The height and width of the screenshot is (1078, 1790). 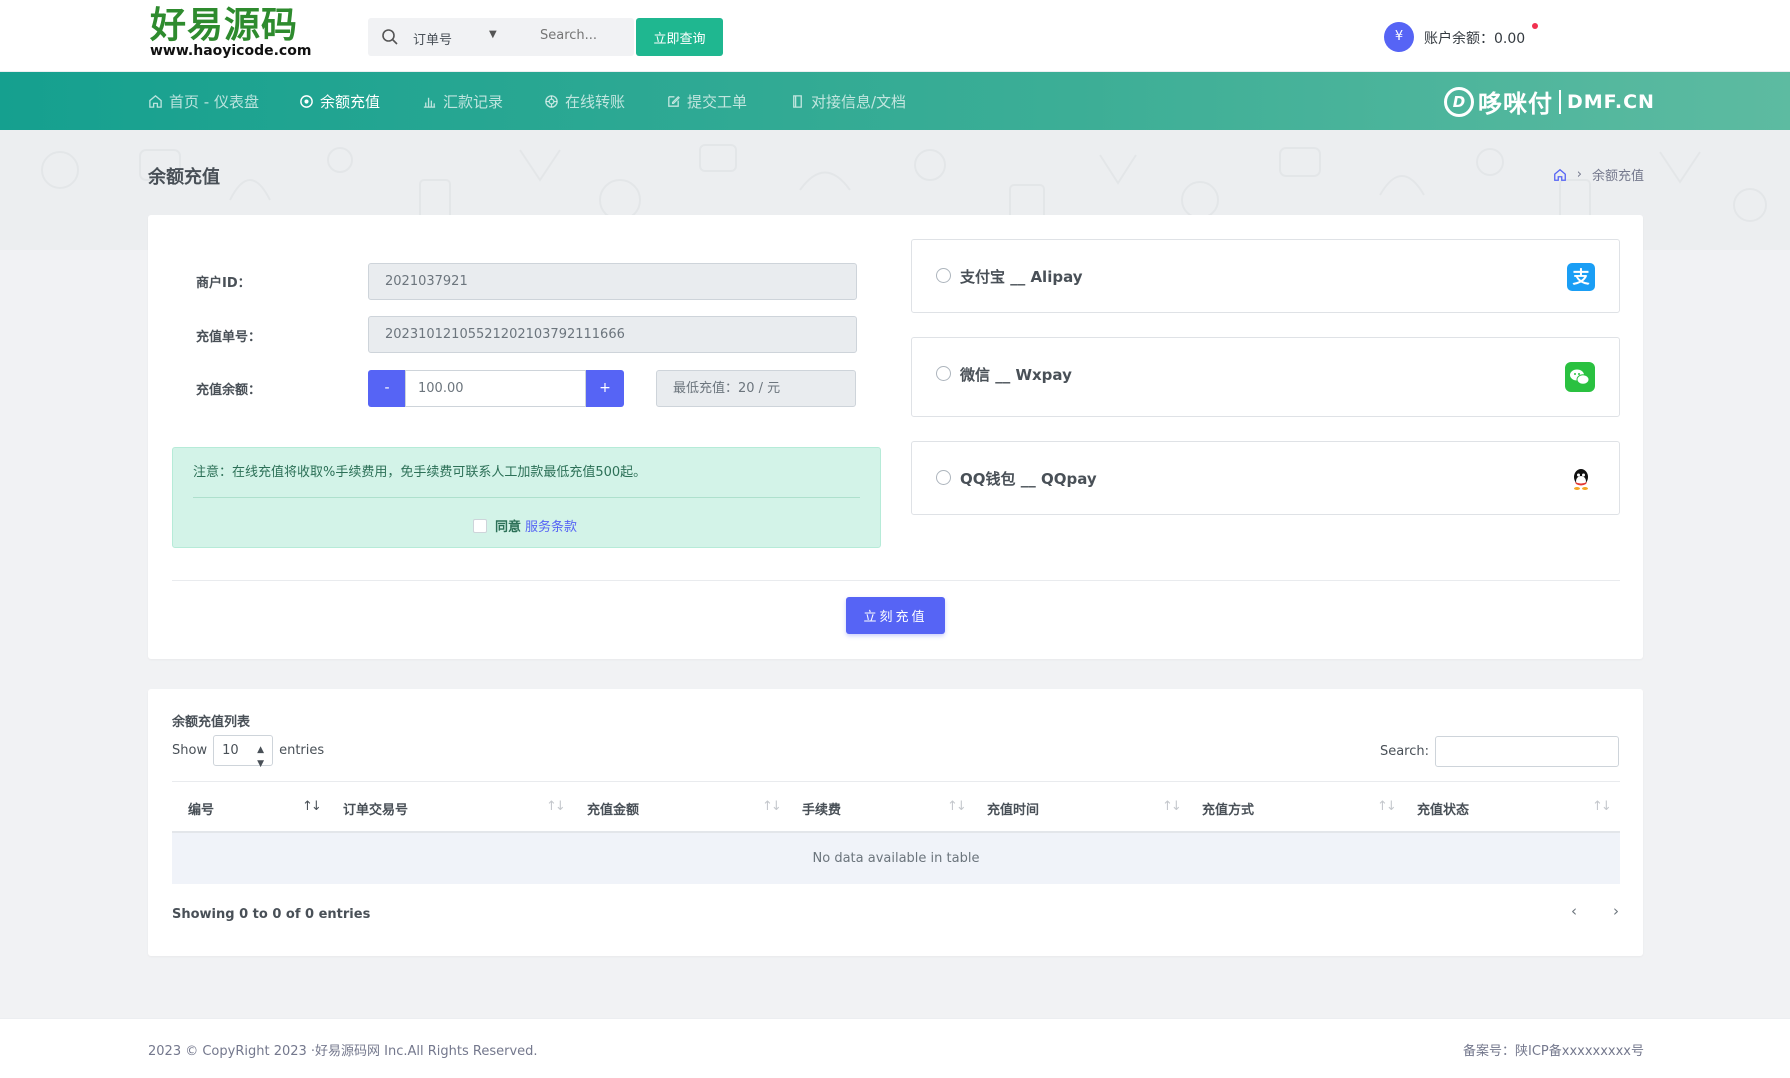 I want to click on table-title: 余额充值列表, so click(x=211, y=722).